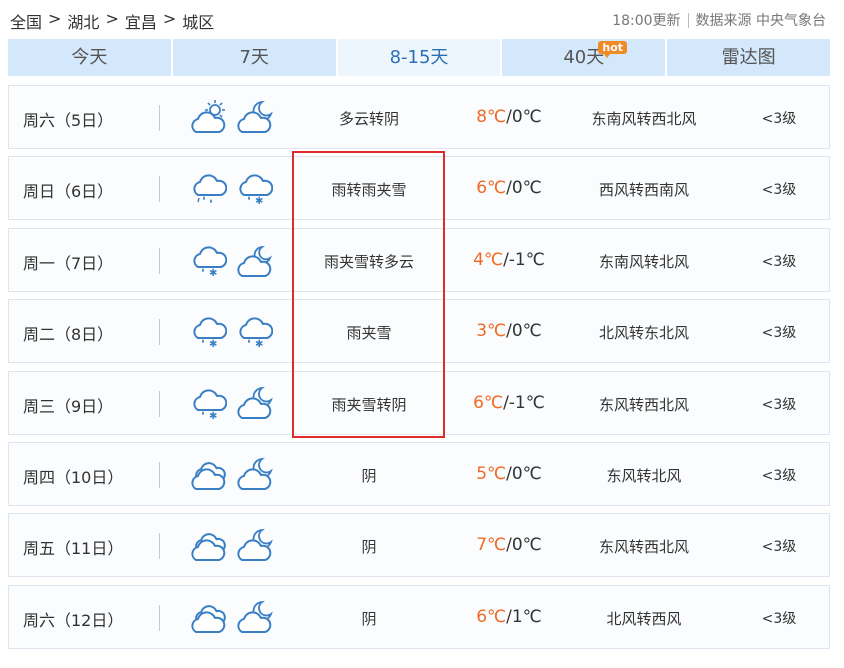 The height and width of the screenshot is (668, 844). Describe the element at coordinates (509, 188) in the screenshot. I see `temperature: 6℃/0℃` at that location.